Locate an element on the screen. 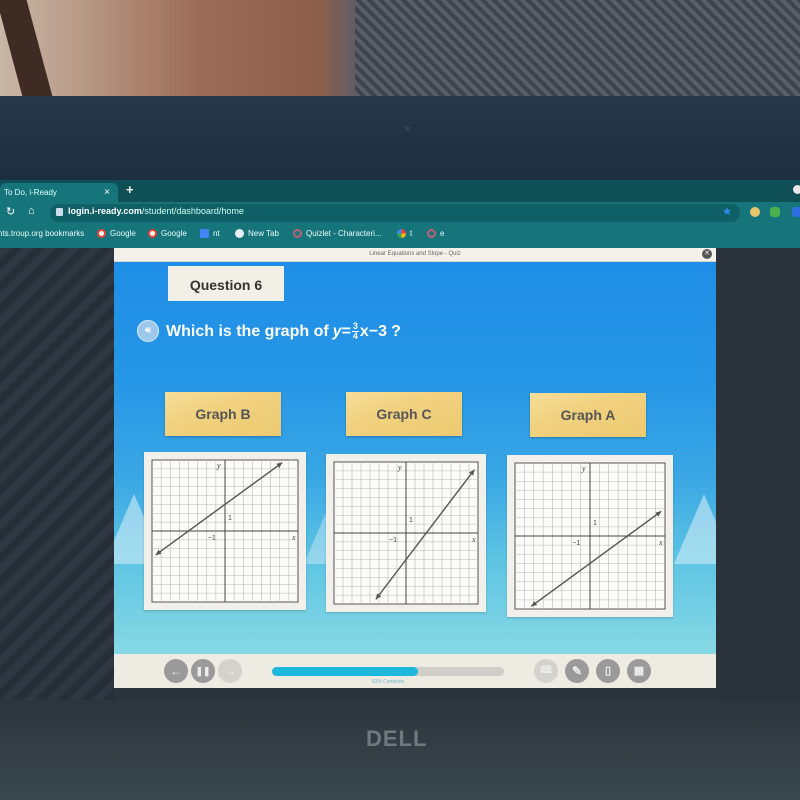 This screenshot has height=800, width=800. graph-card-a: x y 1 −1 is located at coordinates (590, 536).